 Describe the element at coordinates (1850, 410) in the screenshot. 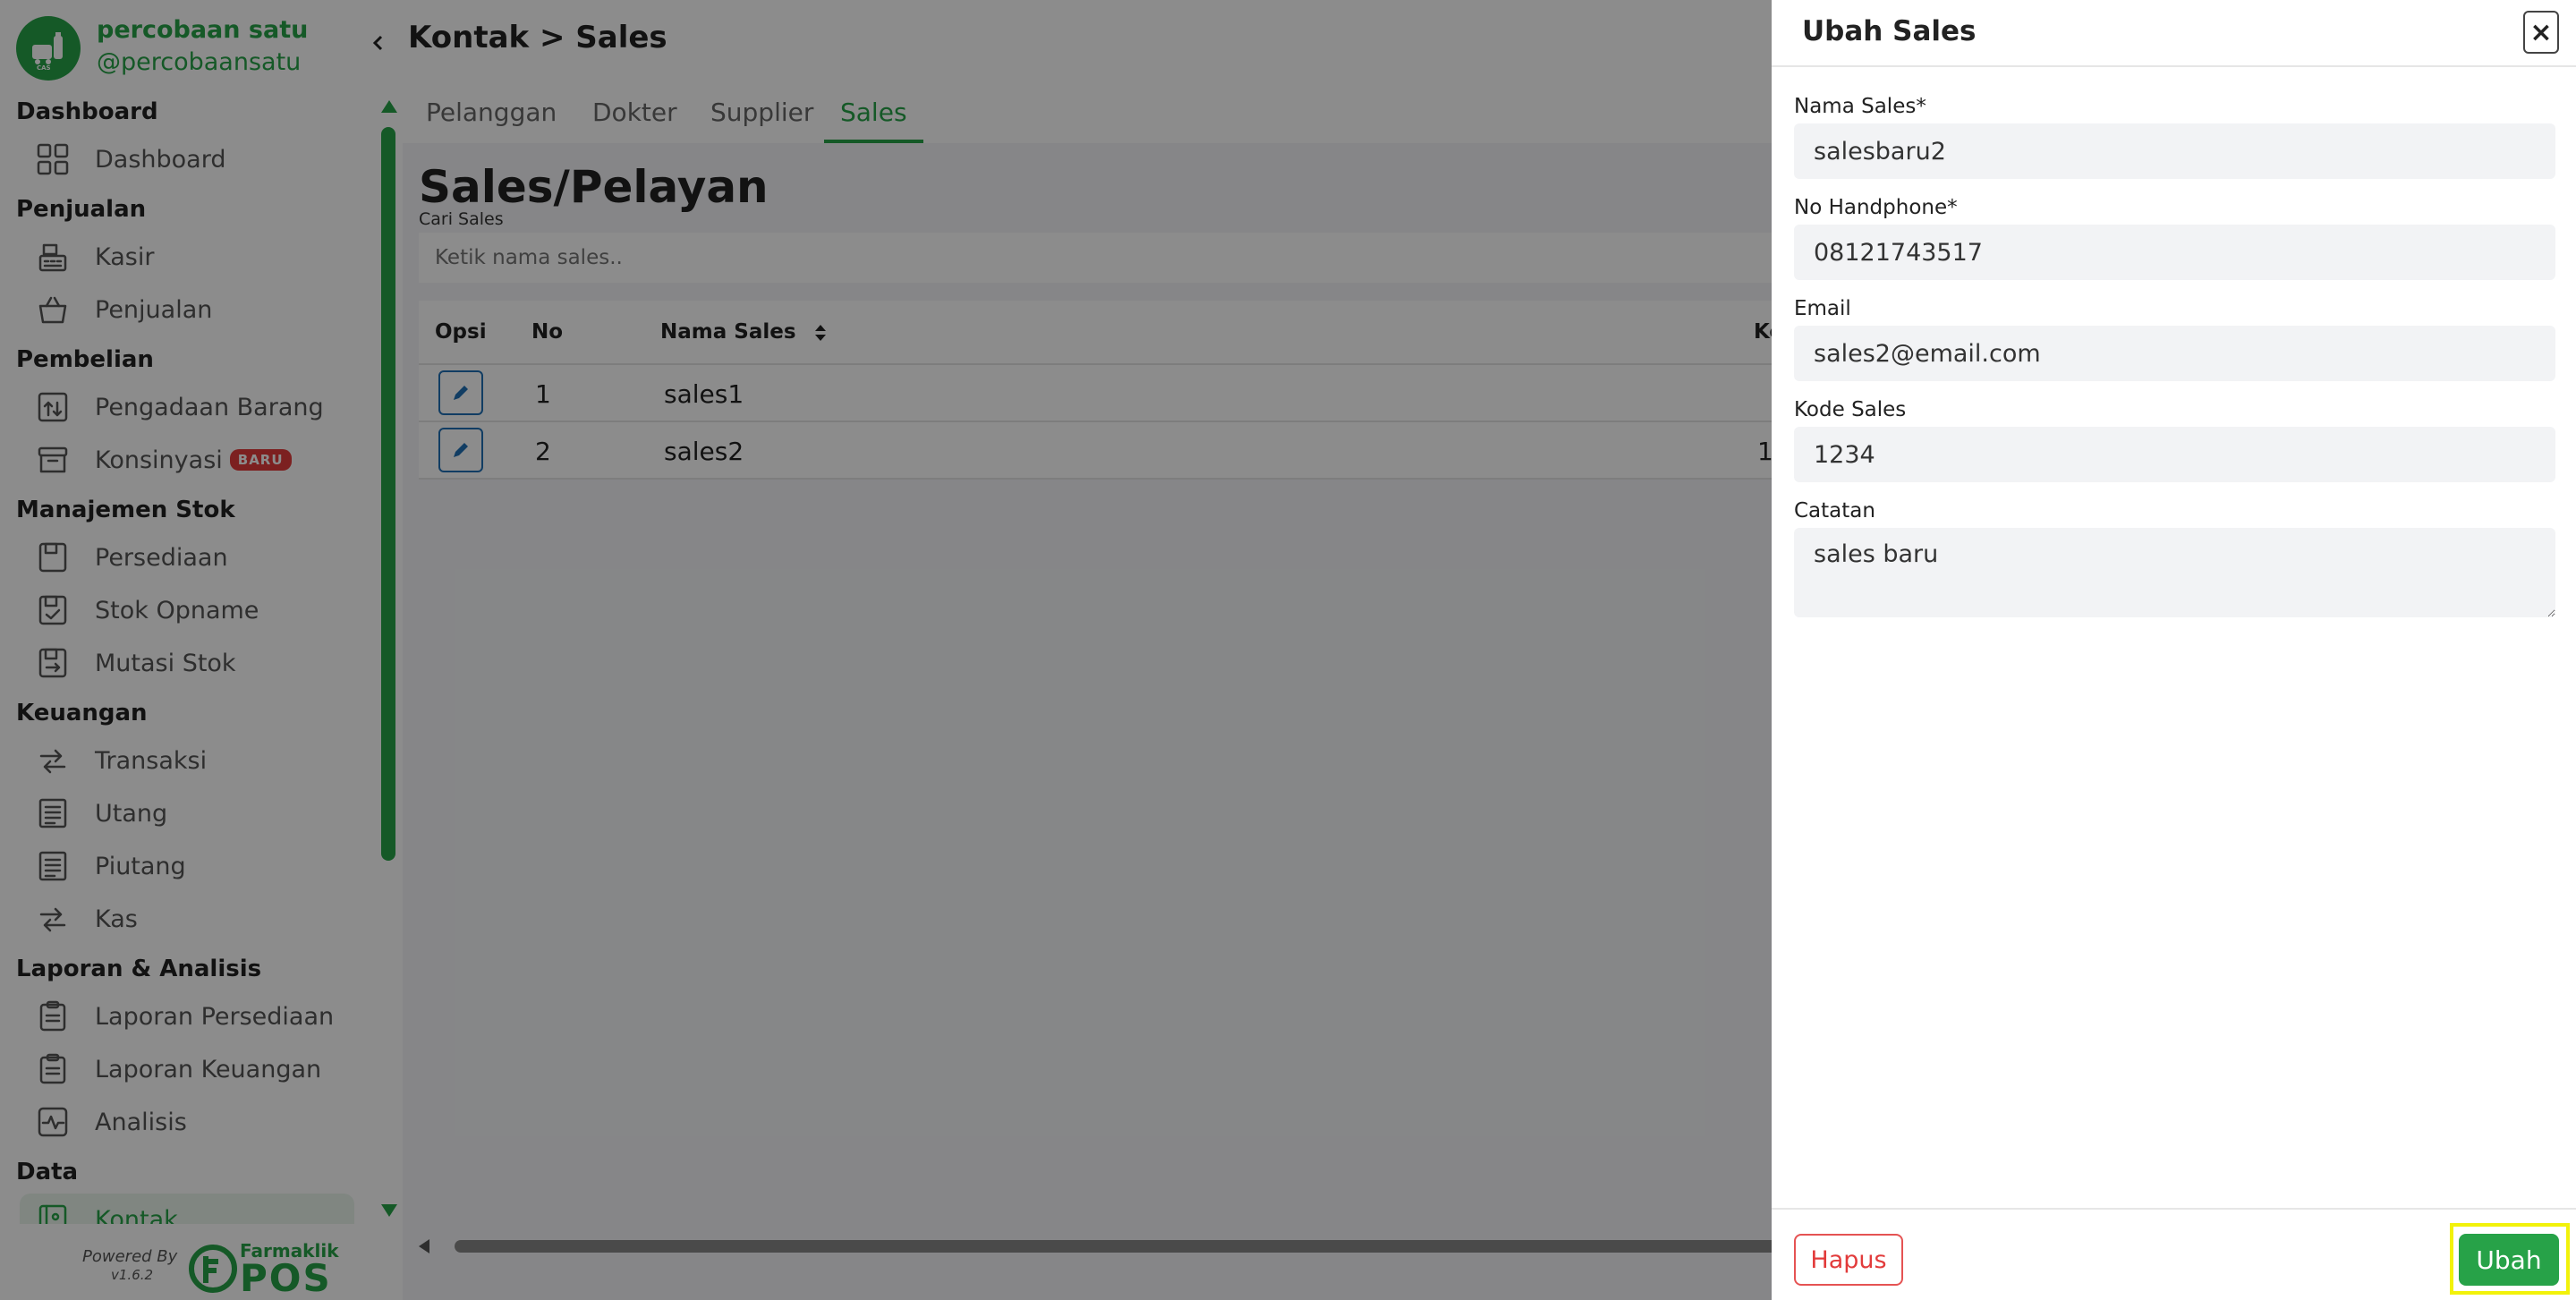

I see `code-label: Kode Sales` at that location.